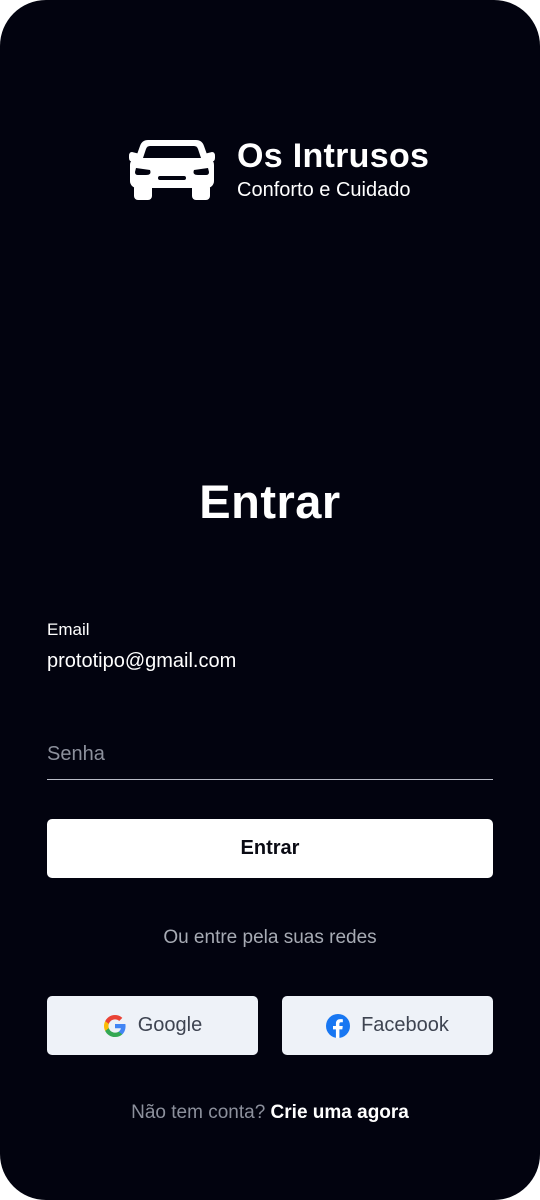 The height and width of the screenshot is (1200, 540). Describe the element at coordinates (338, 1025) in the screenshot. I see `facebook-icon` at that location.